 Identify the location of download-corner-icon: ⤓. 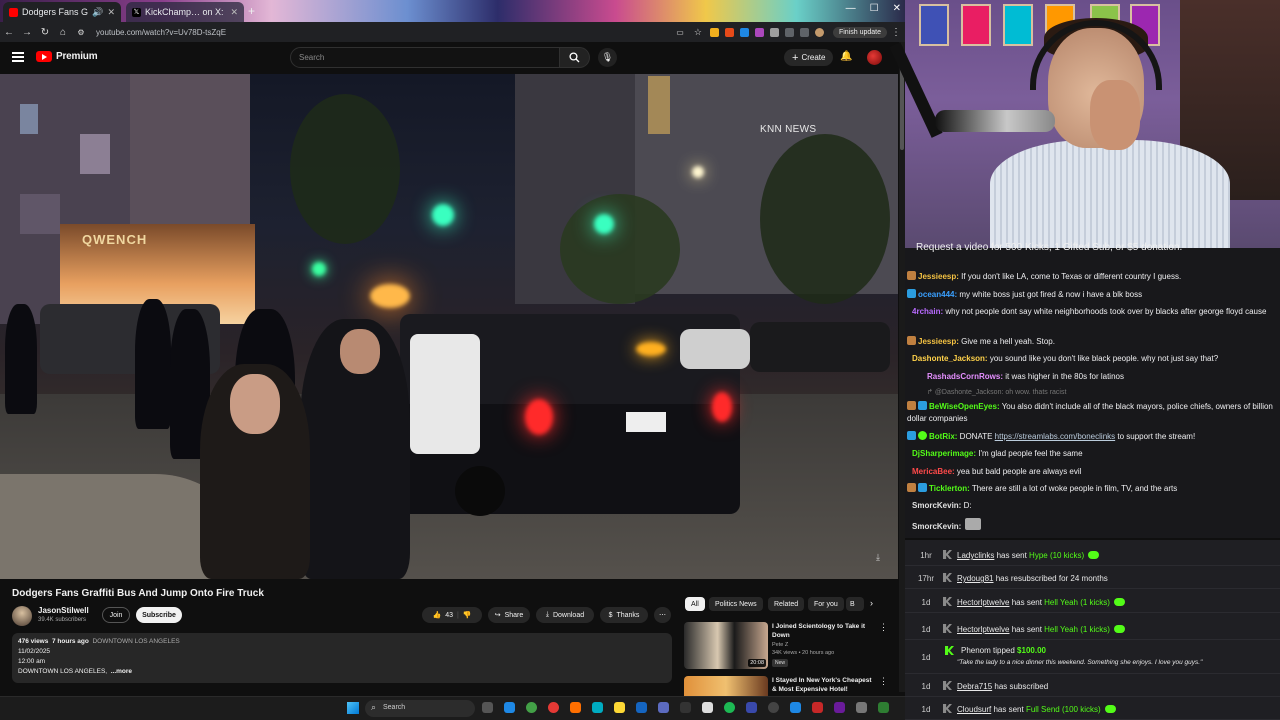
(878, 557).